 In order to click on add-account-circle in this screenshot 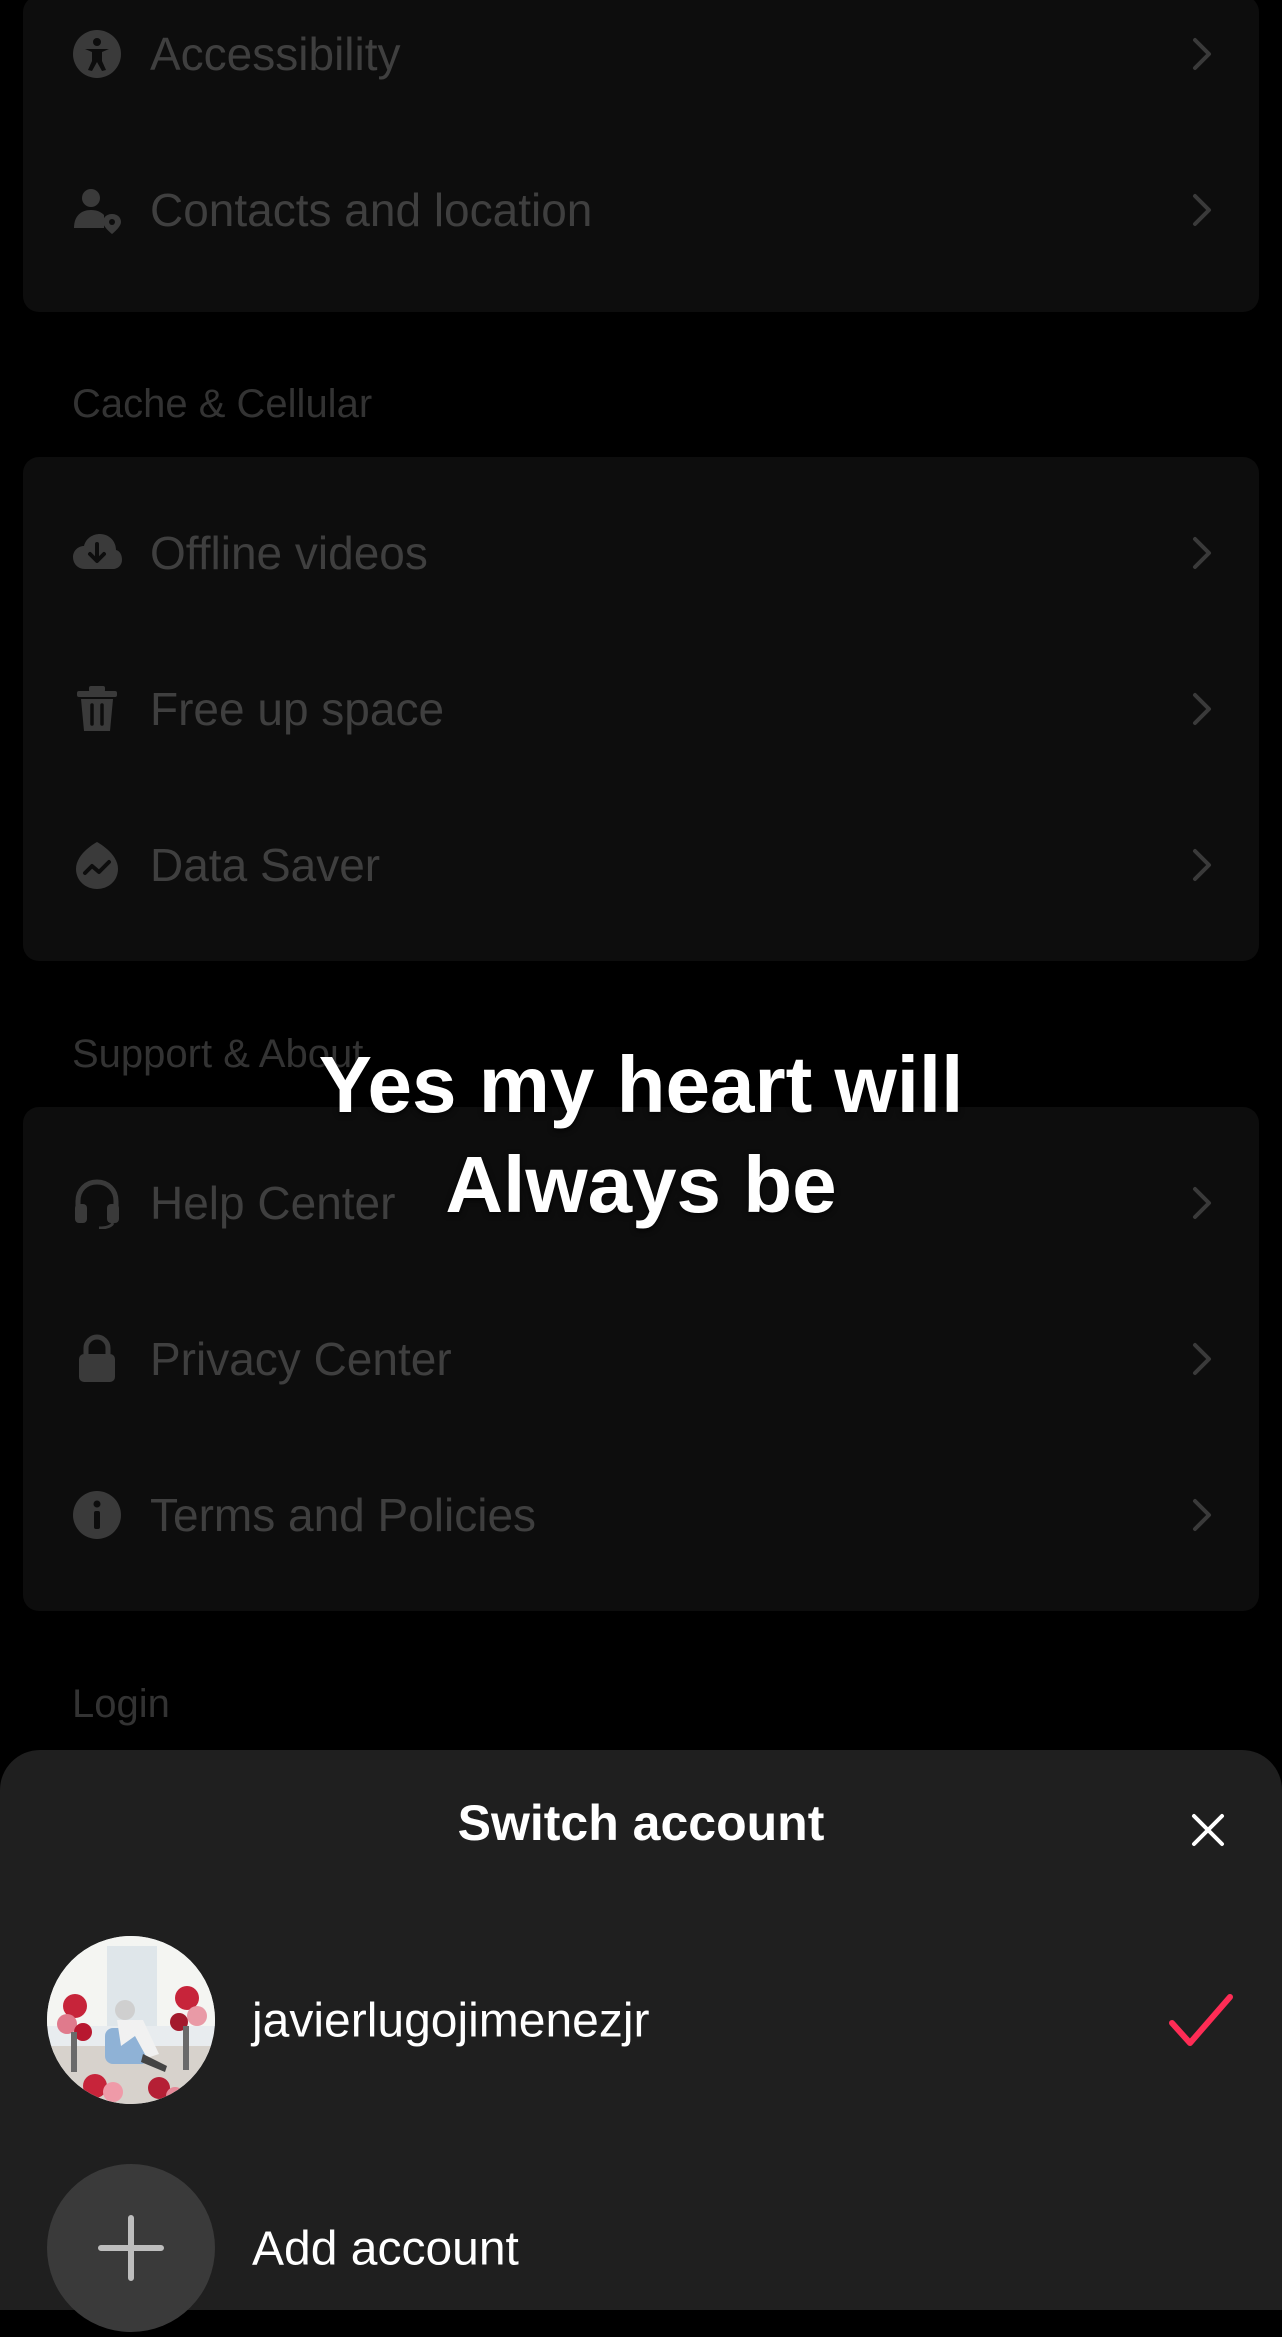, I will do `click(131, 2248)`.